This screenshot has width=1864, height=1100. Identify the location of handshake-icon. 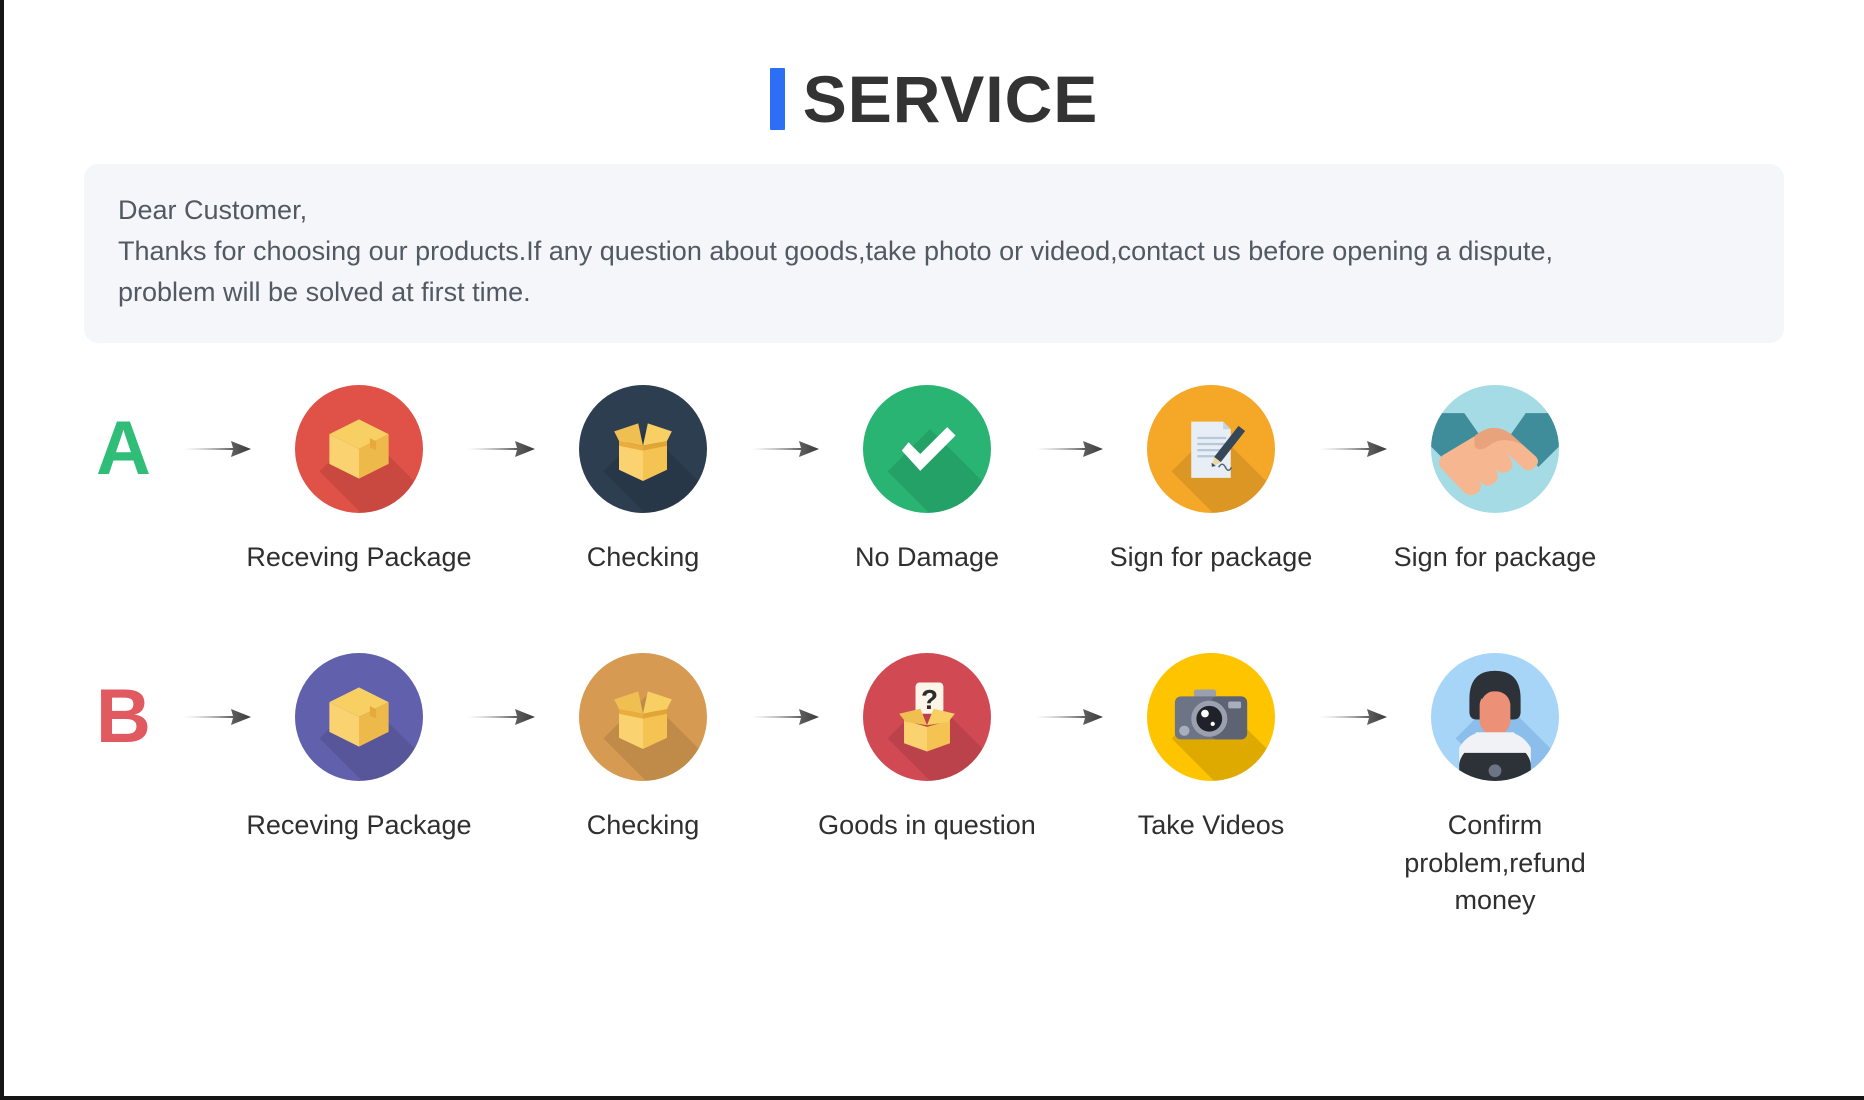
(1495, 449).